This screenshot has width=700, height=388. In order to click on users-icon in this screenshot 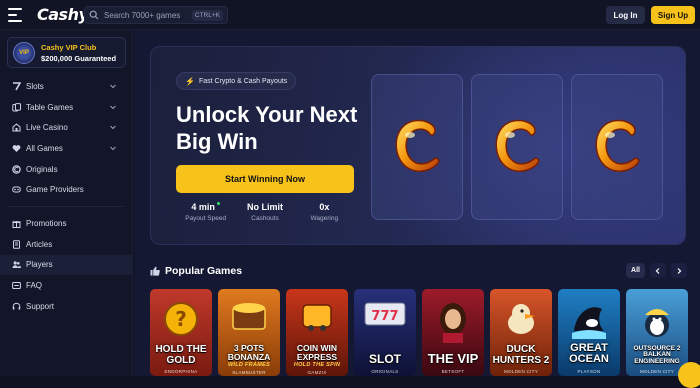, I will do `click(16, 264)`.